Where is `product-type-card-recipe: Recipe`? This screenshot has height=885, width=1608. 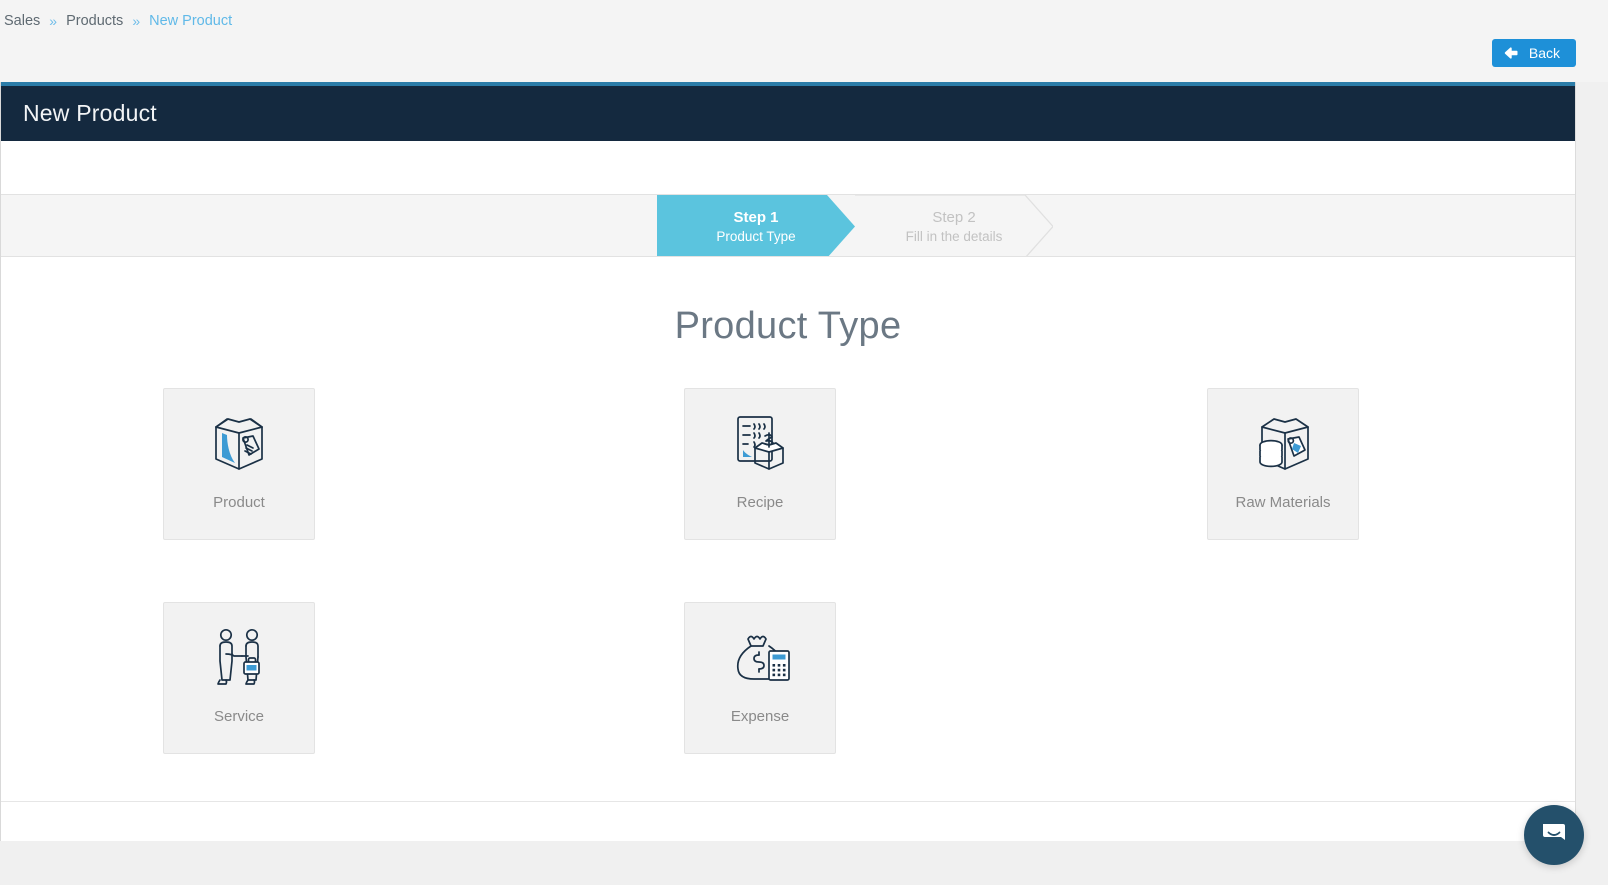
product-type-card-recipe: Recipe is located at coordinates (760, 464).